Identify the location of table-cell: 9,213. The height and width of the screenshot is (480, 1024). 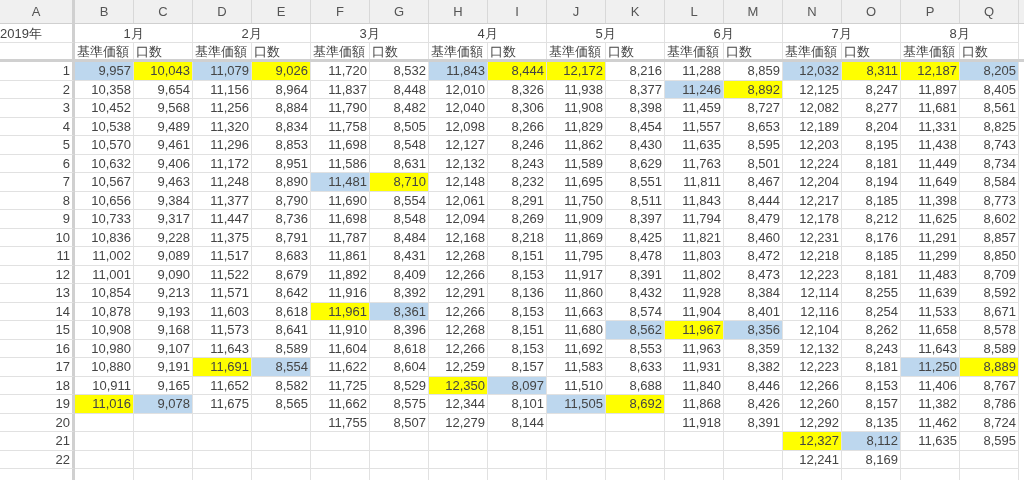
(163, 293).